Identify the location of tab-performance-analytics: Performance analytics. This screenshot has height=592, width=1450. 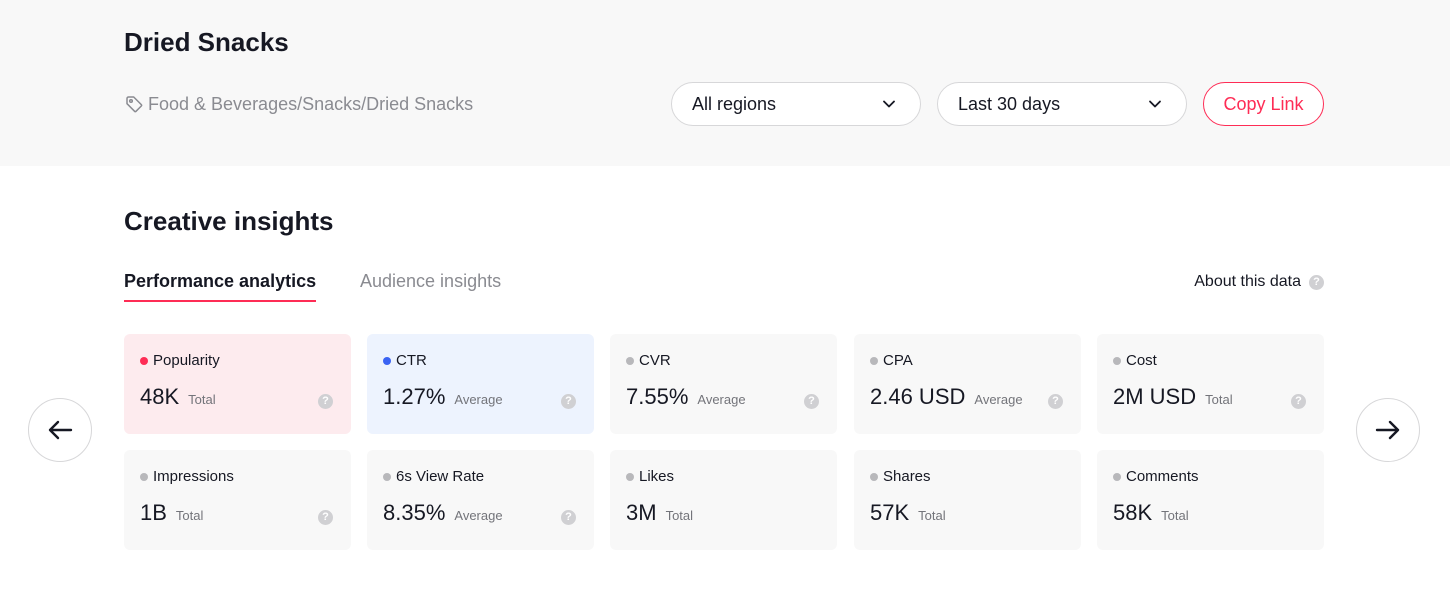
(220, 286).